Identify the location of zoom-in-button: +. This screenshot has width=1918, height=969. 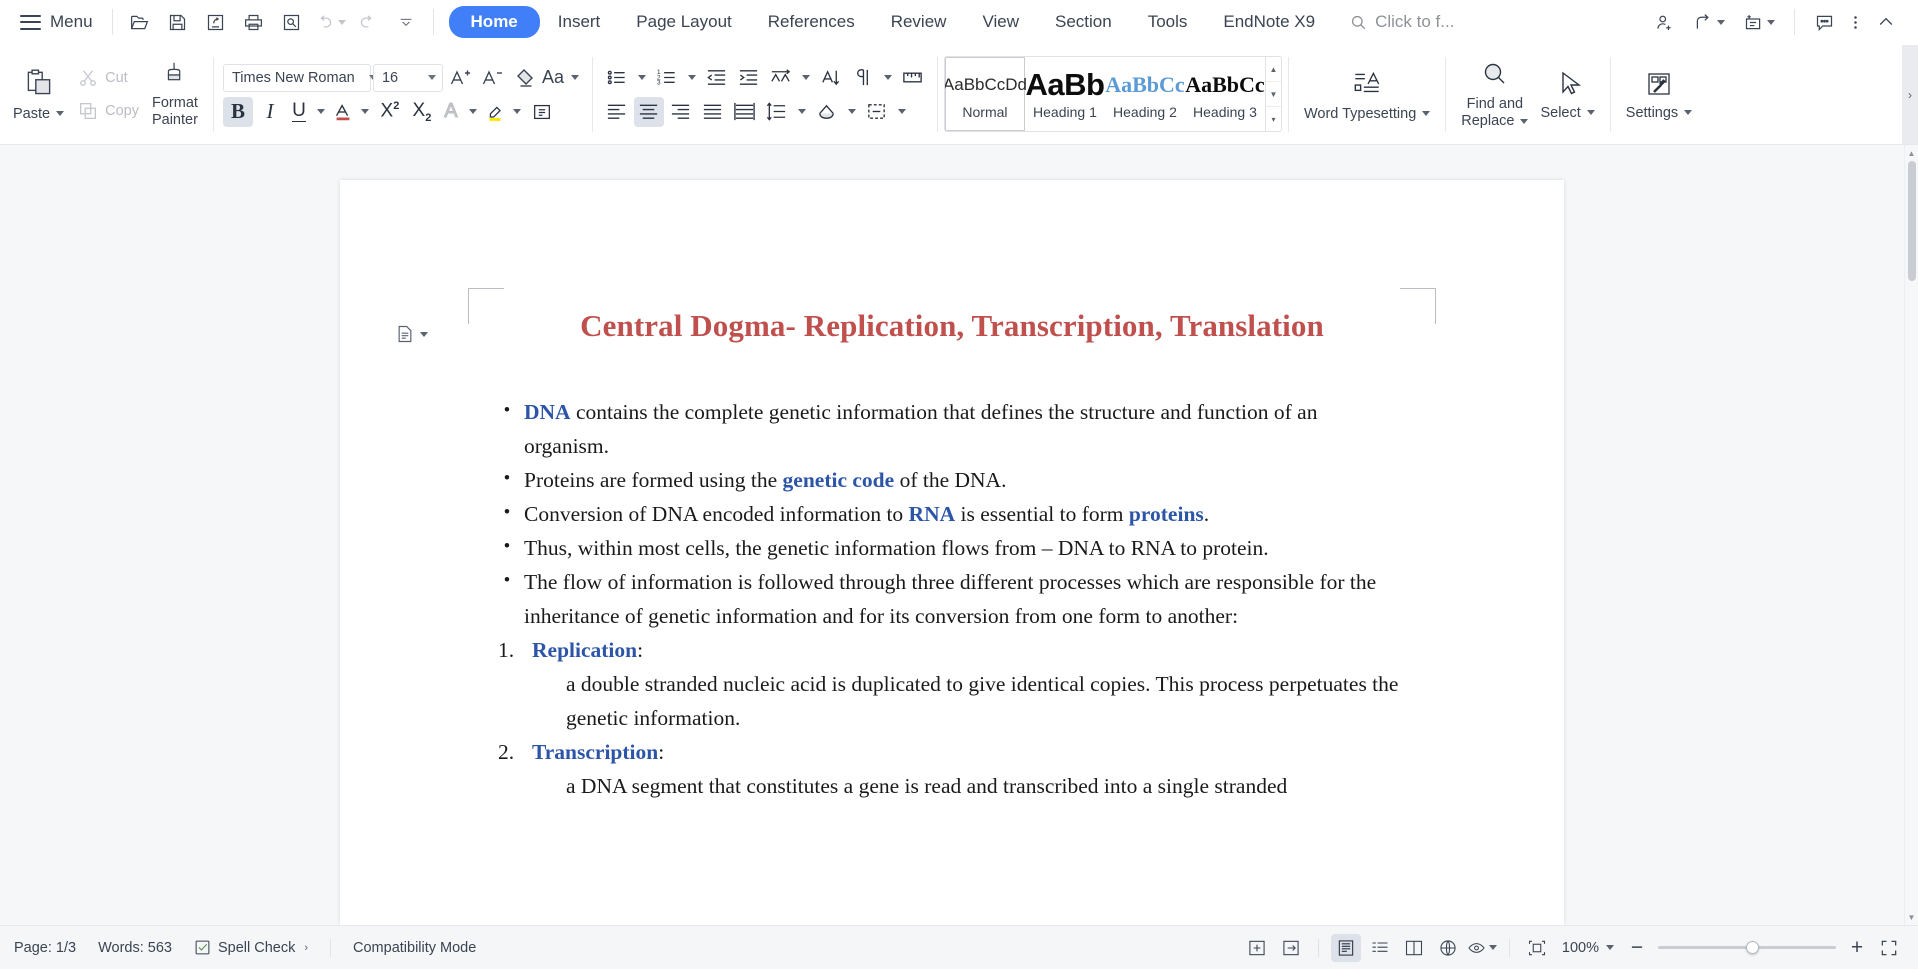
(1857, 948).